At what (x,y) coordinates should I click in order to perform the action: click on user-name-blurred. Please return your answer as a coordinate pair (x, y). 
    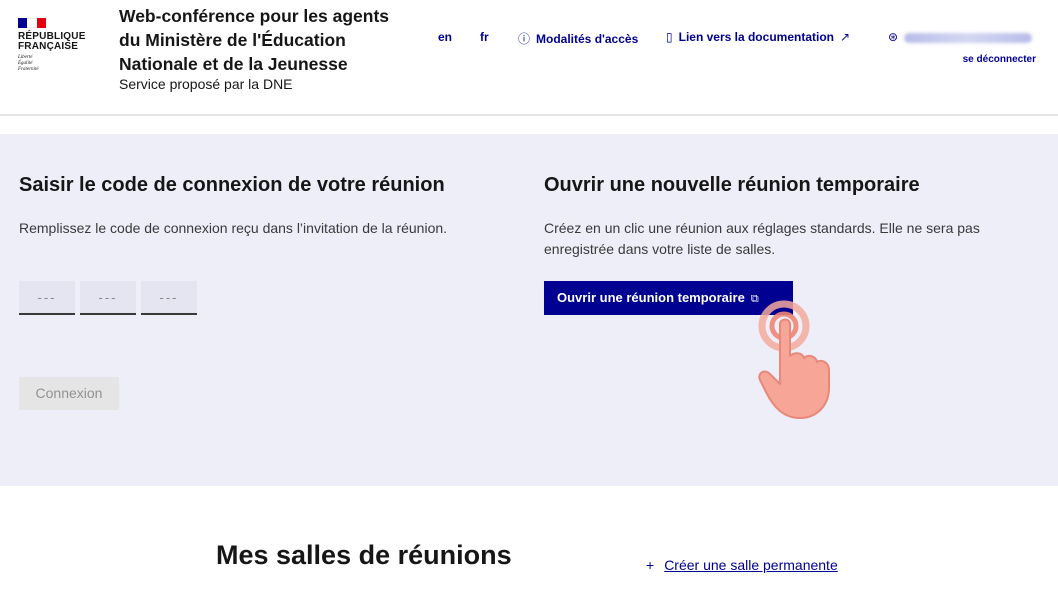
    Looking at the image, I should click on (968, 37).